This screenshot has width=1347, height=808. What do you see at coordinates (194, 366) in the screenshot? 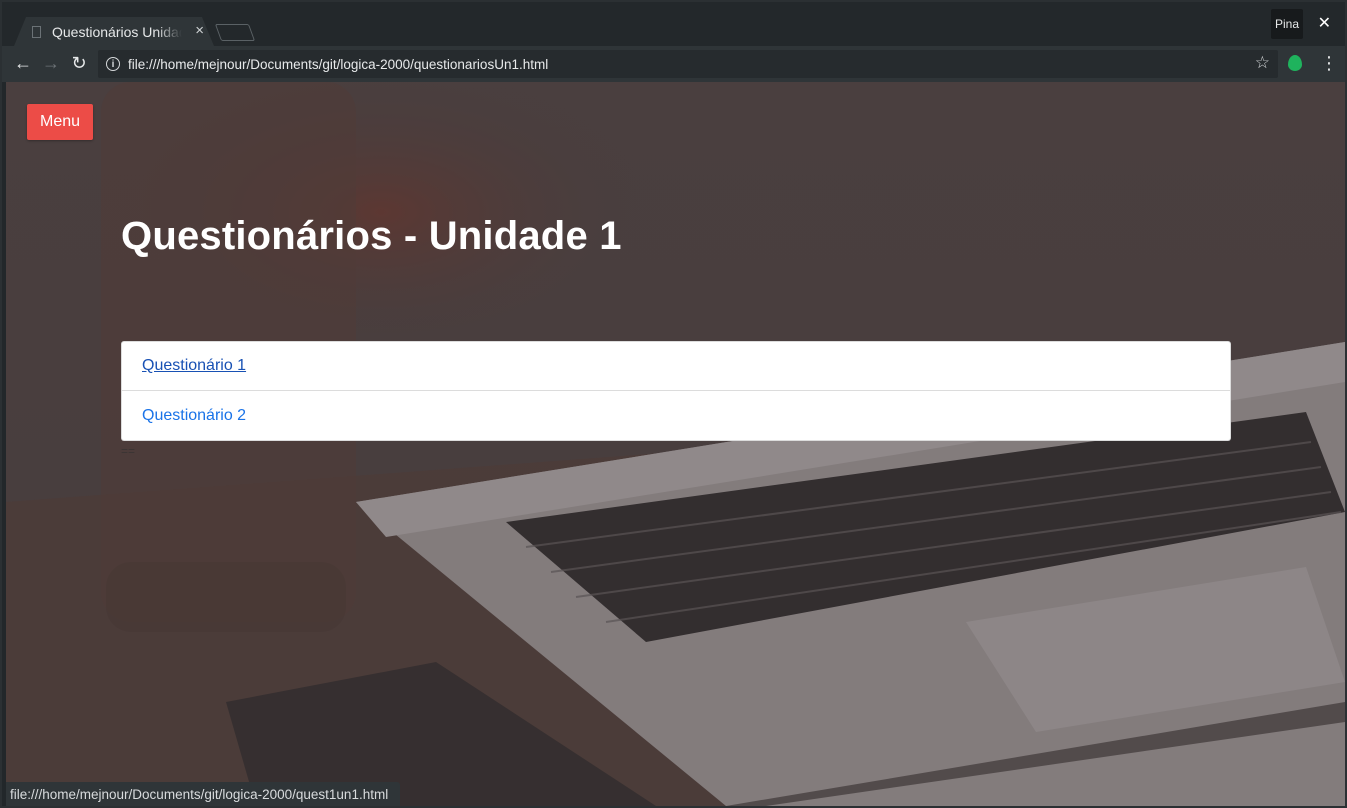
I see `questionnaire-1-link: Questionário 1` at bounding box center [194, 366].